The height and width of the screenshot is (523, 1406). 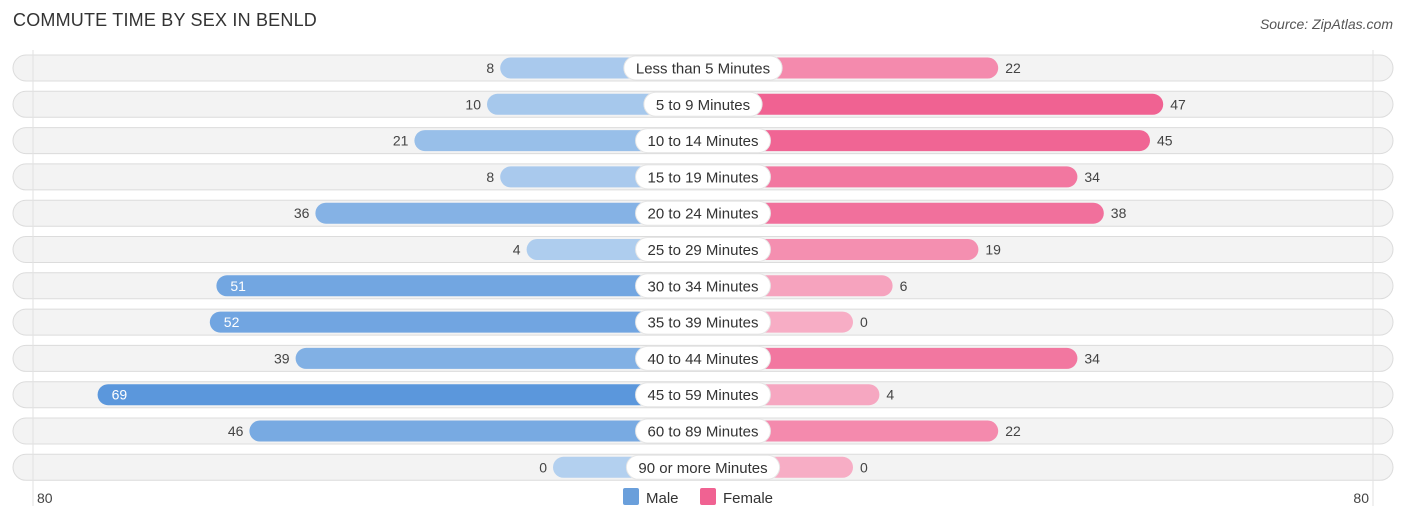 I want to click on category-label: 60 to 89 Minutes, so click(x=703, y=432).